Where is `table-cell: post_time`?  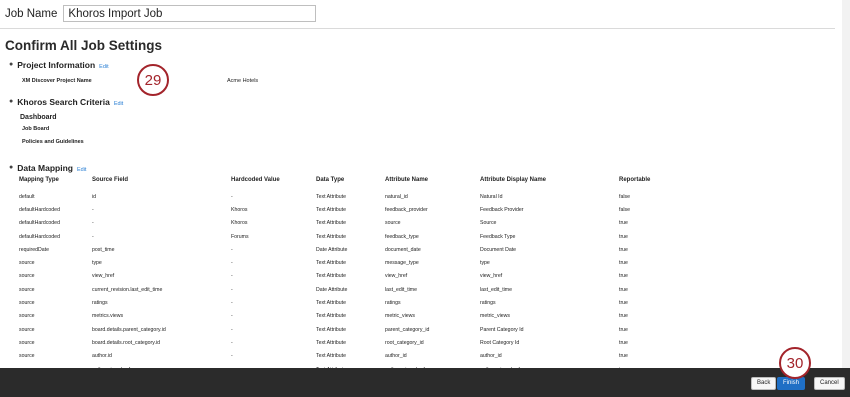 table-cell: post_time is located at coordinates (103, 249).